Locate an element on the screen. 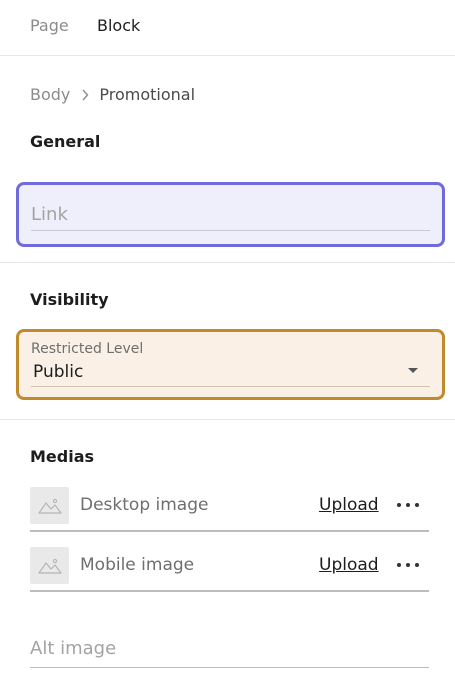 The height and width of the screenshot is (693, 455). breadcrumb: Body Promotional is located at coordinates (112, 94).